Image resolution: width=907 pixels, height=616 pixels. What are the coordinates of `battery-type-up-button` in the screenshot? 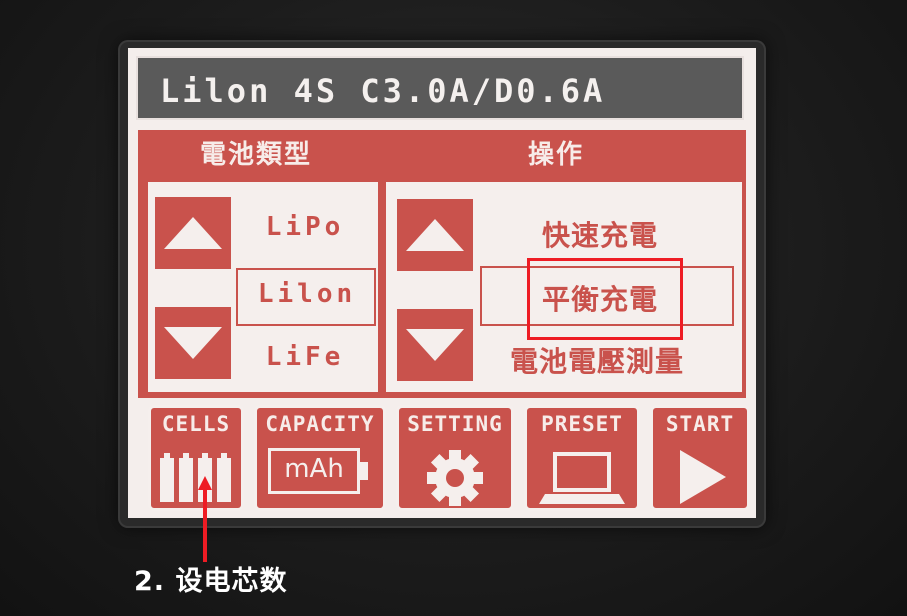 It's located at (193, 233).